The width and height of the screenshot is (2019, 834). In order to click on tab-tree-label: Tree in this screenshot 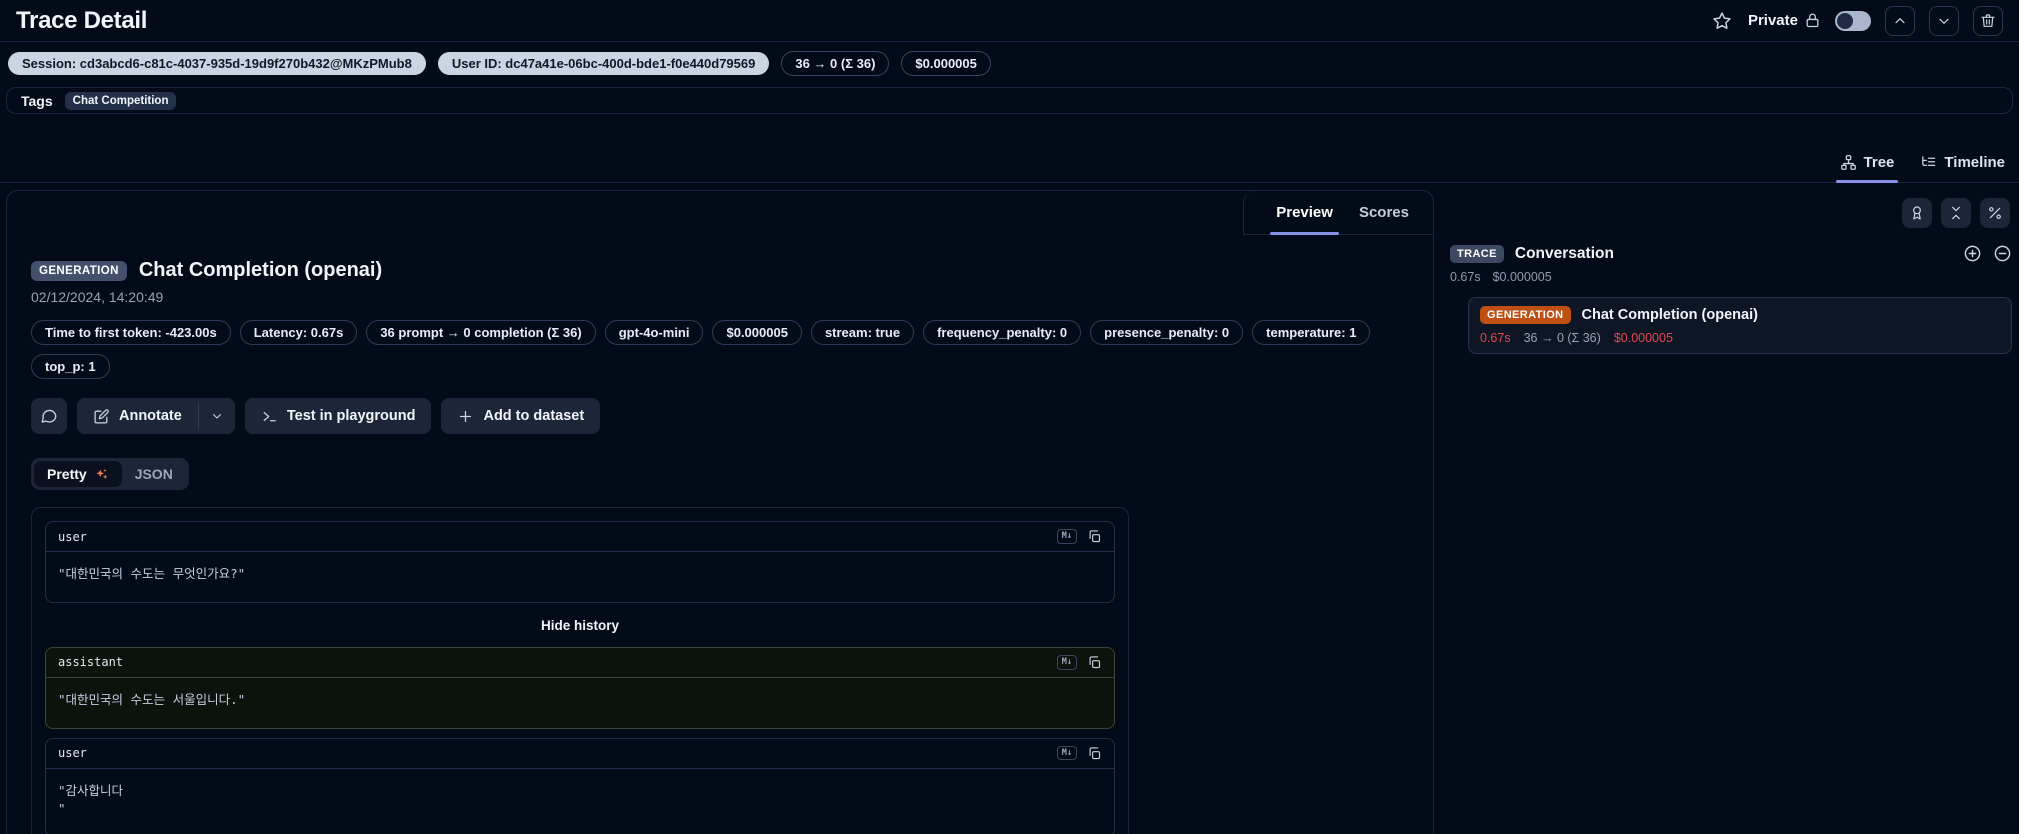, I will do `click(1879, 162)`.